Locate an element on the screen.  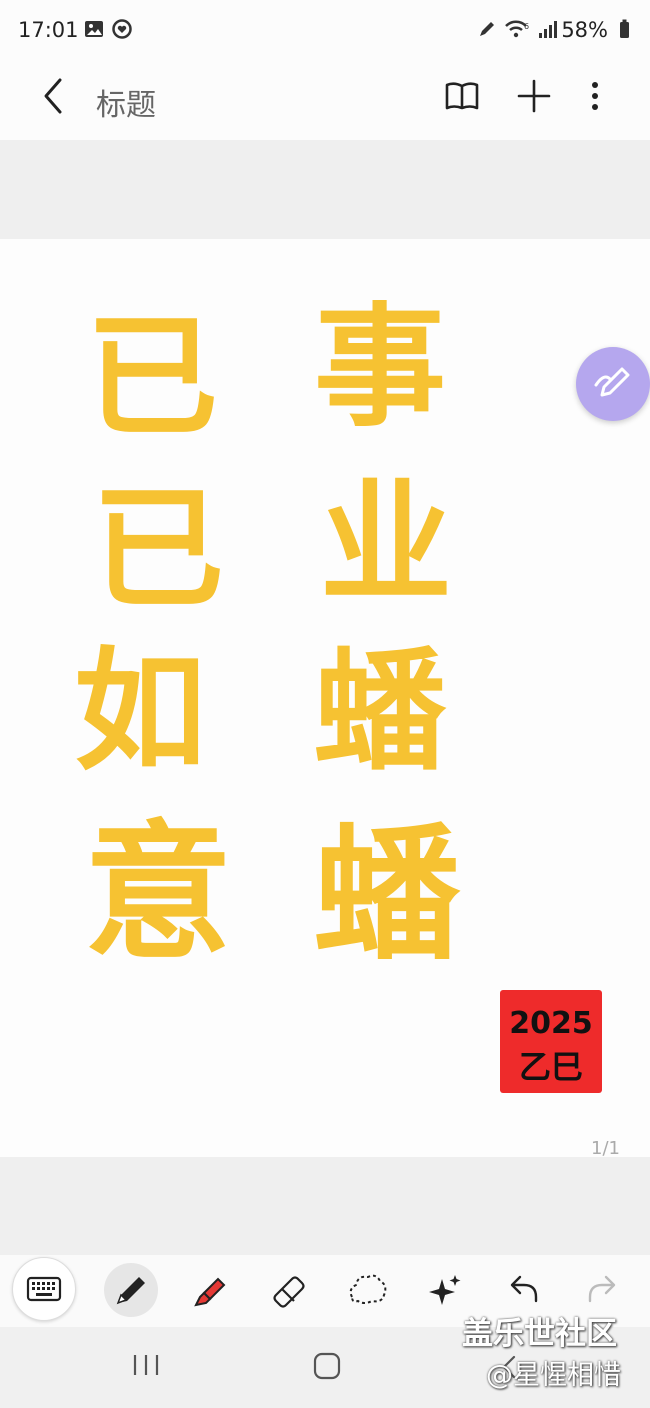
keyboard-icon is located at coordinates (44, 1289).